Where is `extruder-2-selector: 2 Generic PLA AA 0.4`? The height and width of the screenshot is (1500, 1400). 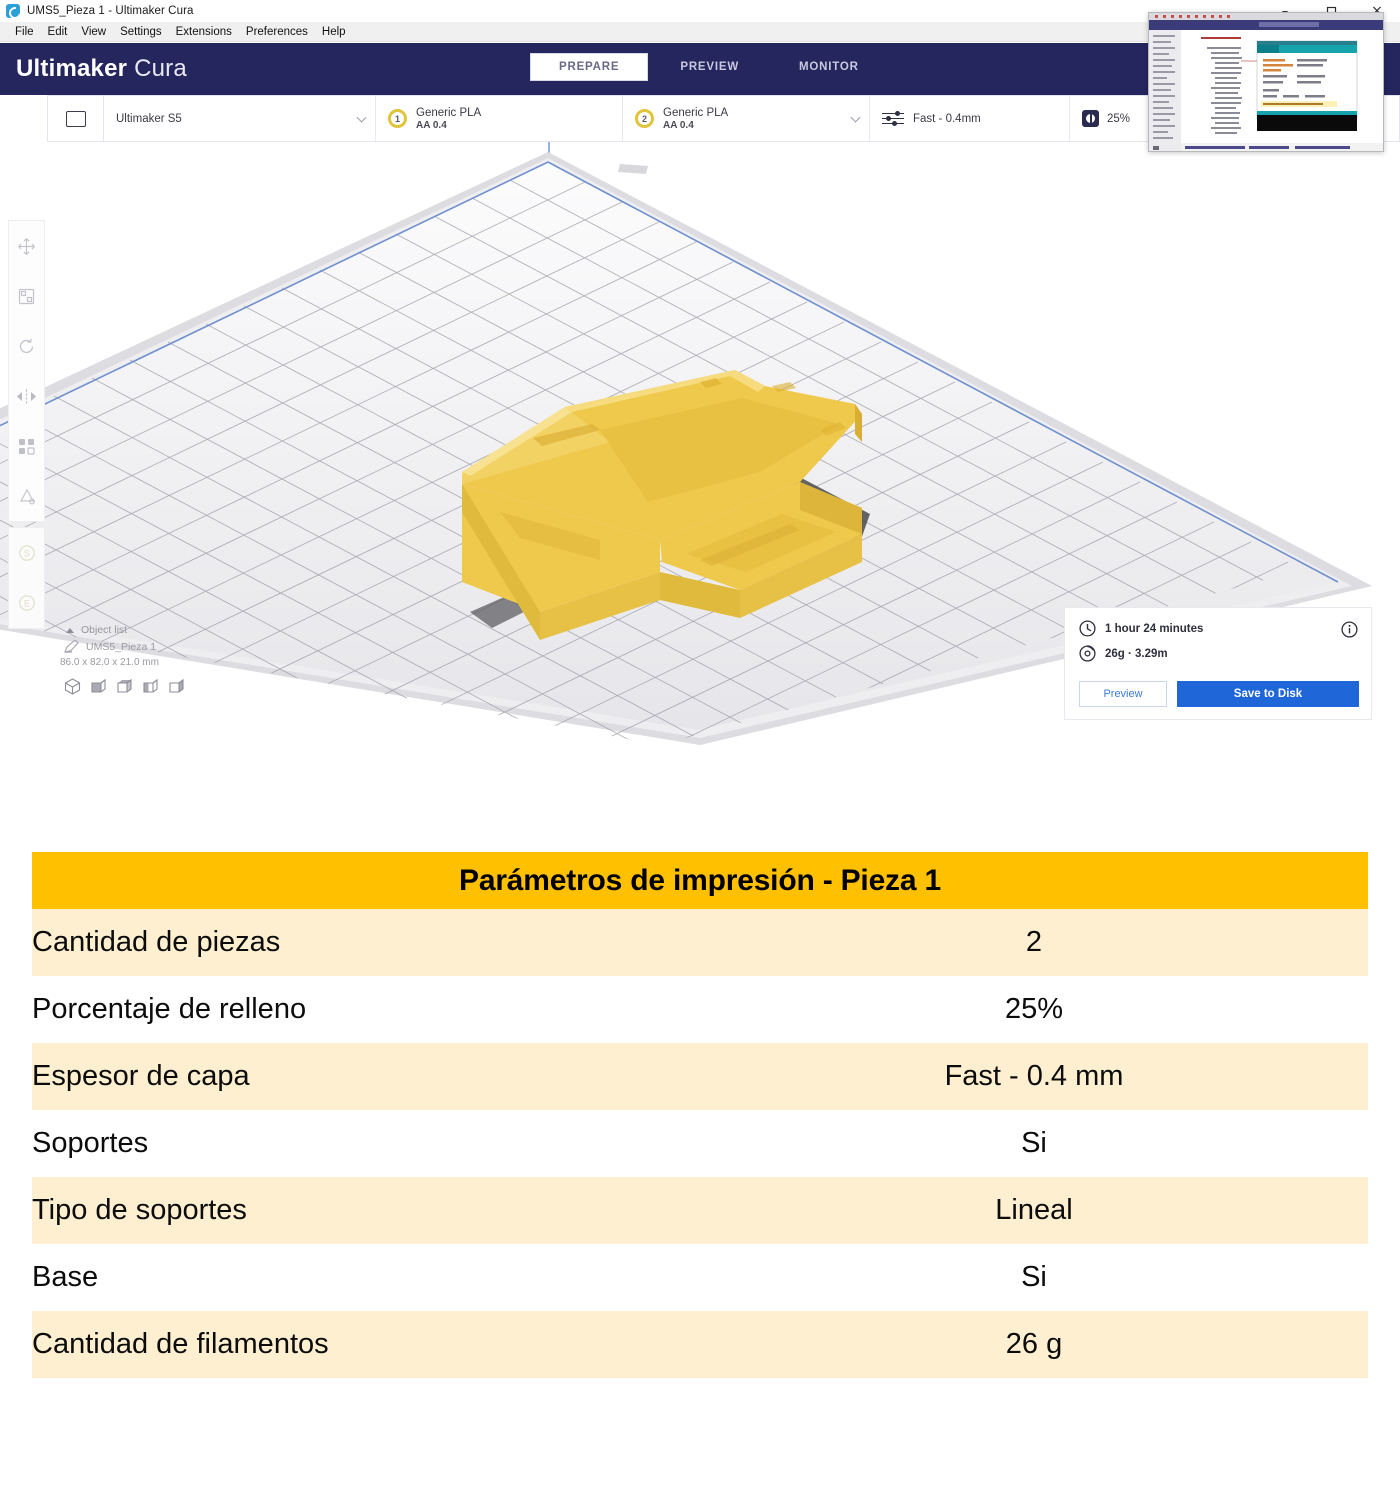
extruder-2-selector: 2 Generic PLA AA 0.4 is located at coordinates (746, 118).